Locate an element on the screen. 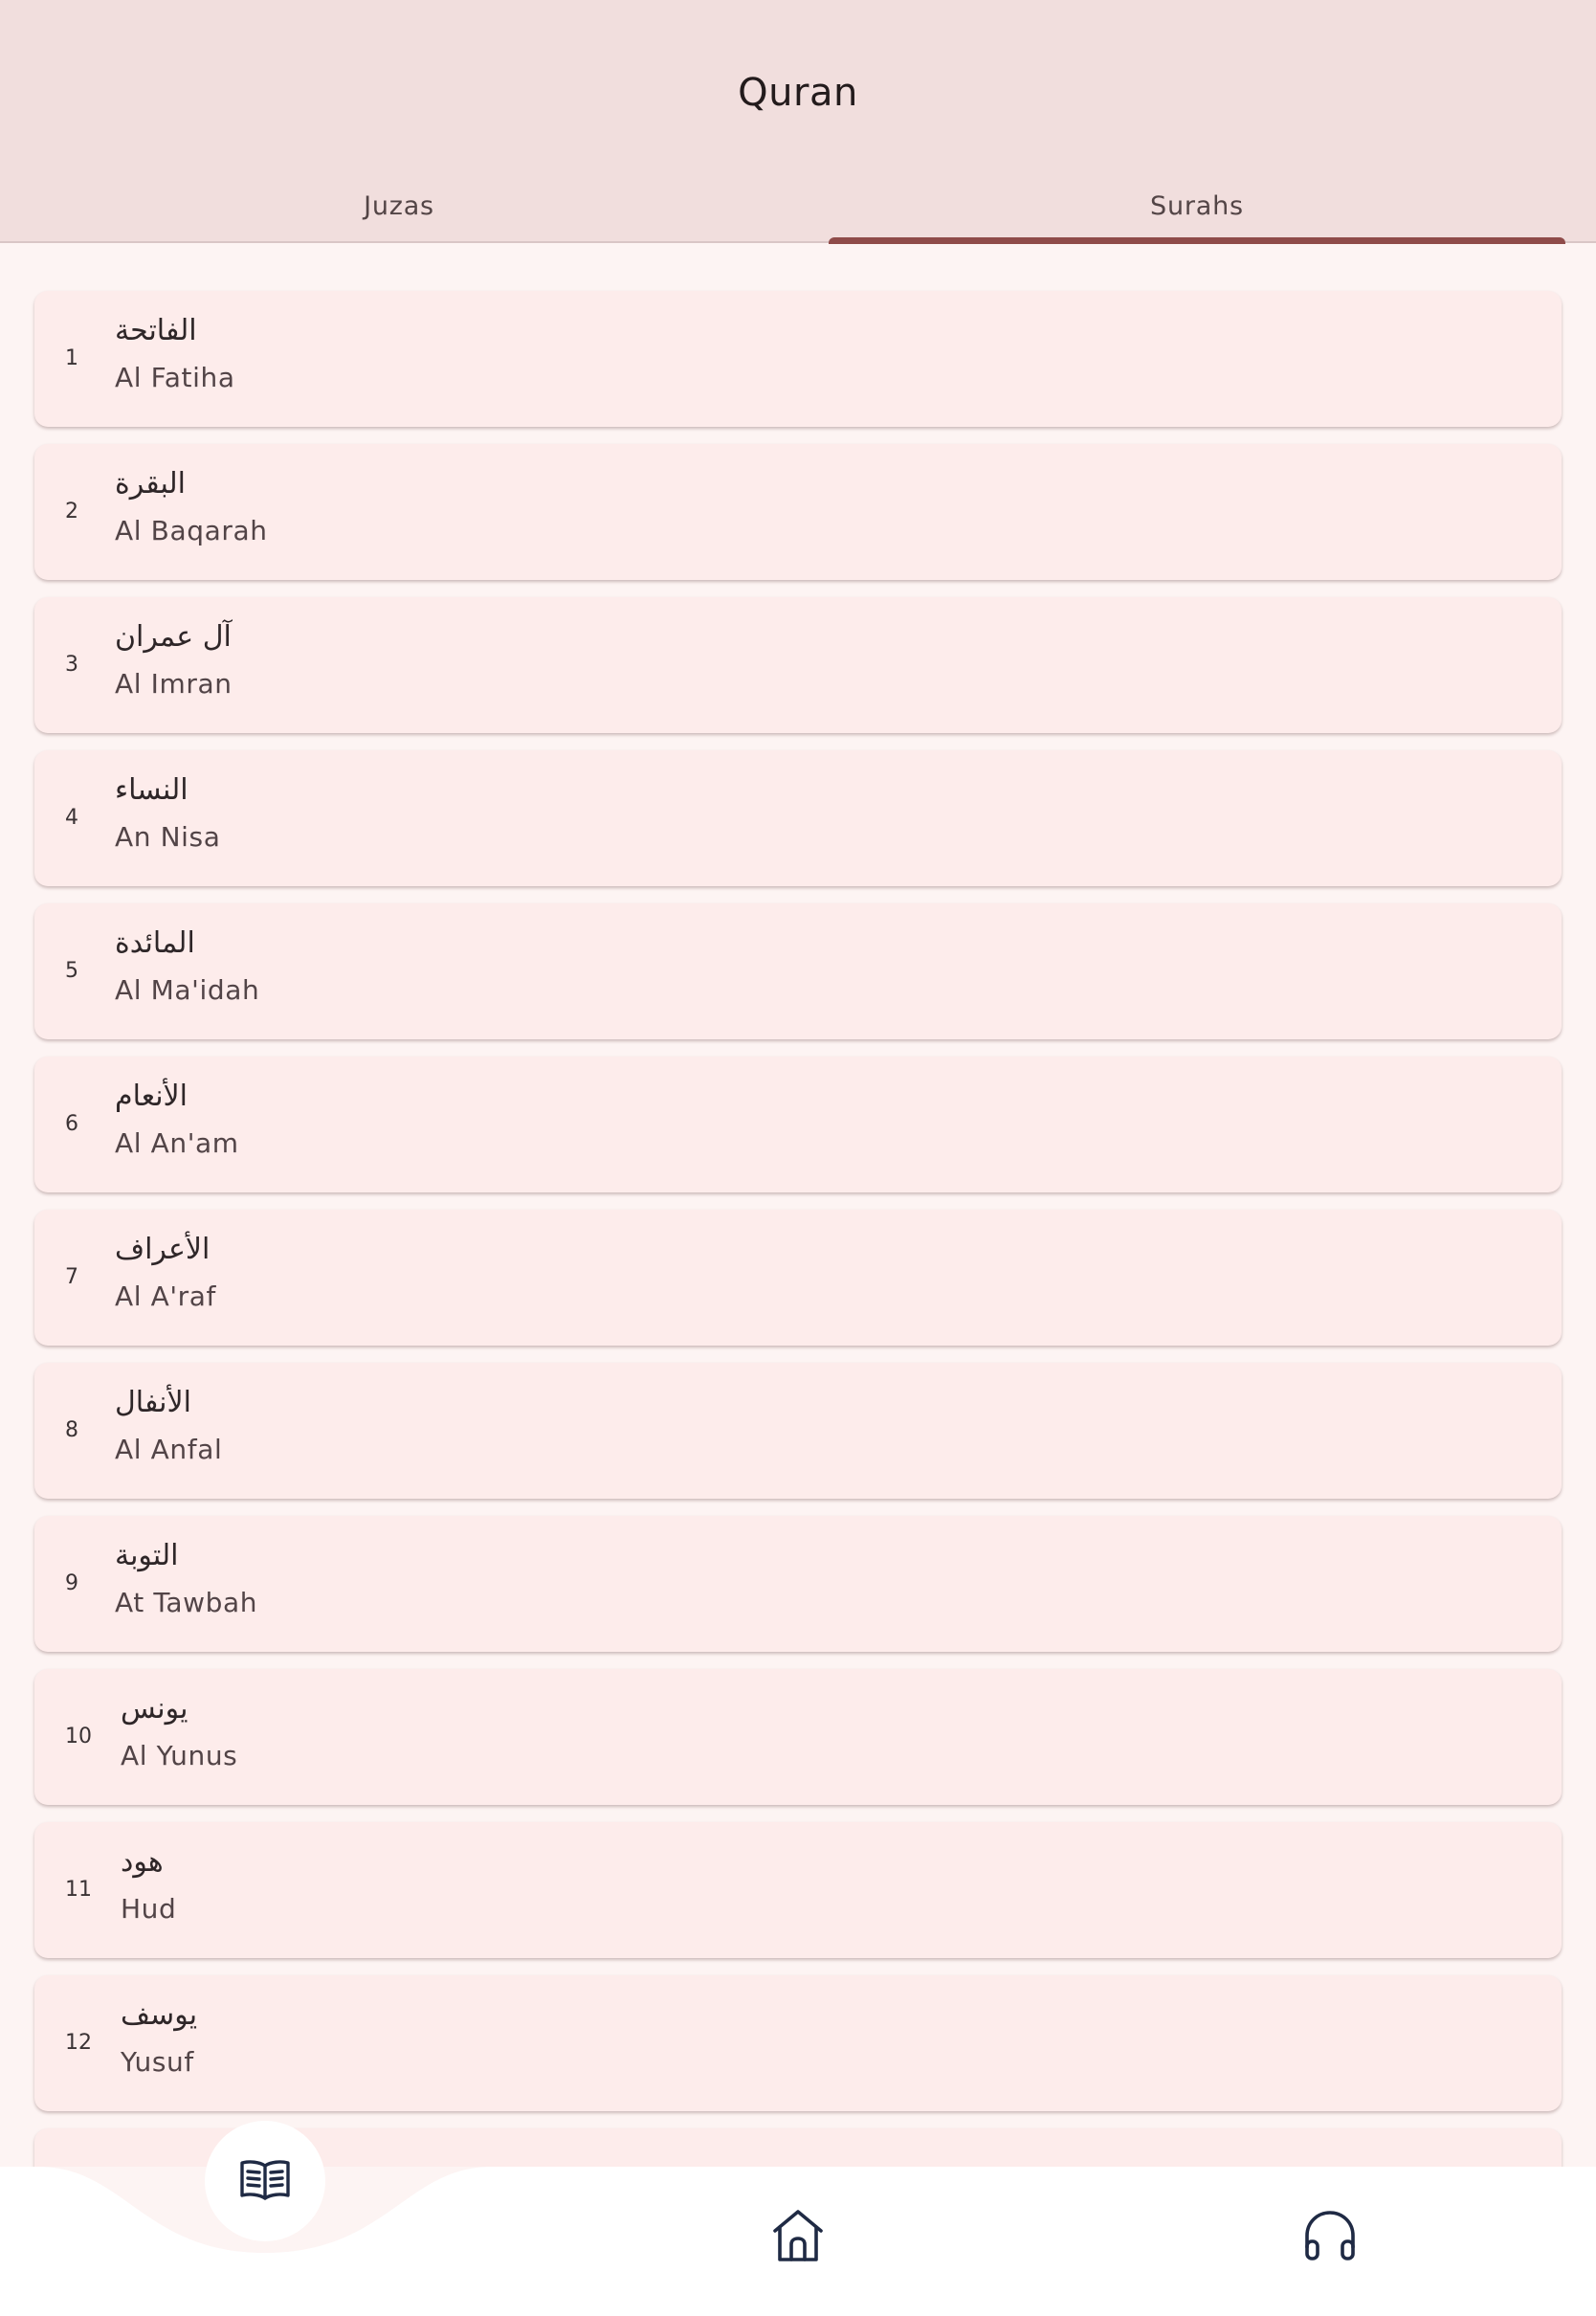  surah-latin-name: Al Imran is located at coordinates (174, 684).